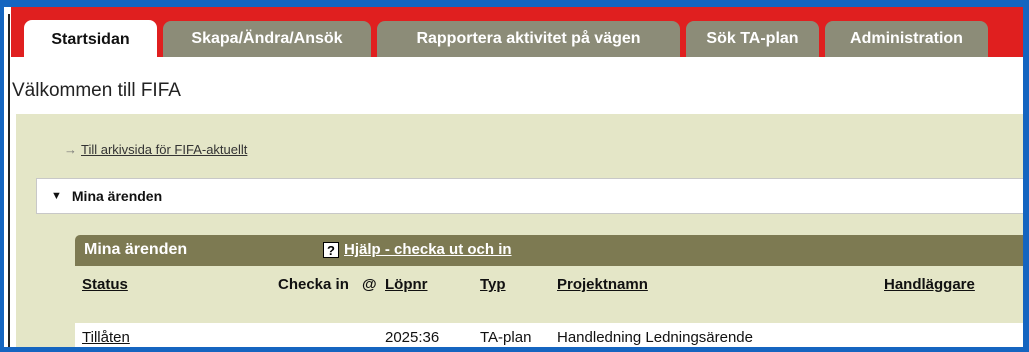 This screenshot has height=352, width=1029. I want to click on section-label: Mina ärenden, so click(117, 196).